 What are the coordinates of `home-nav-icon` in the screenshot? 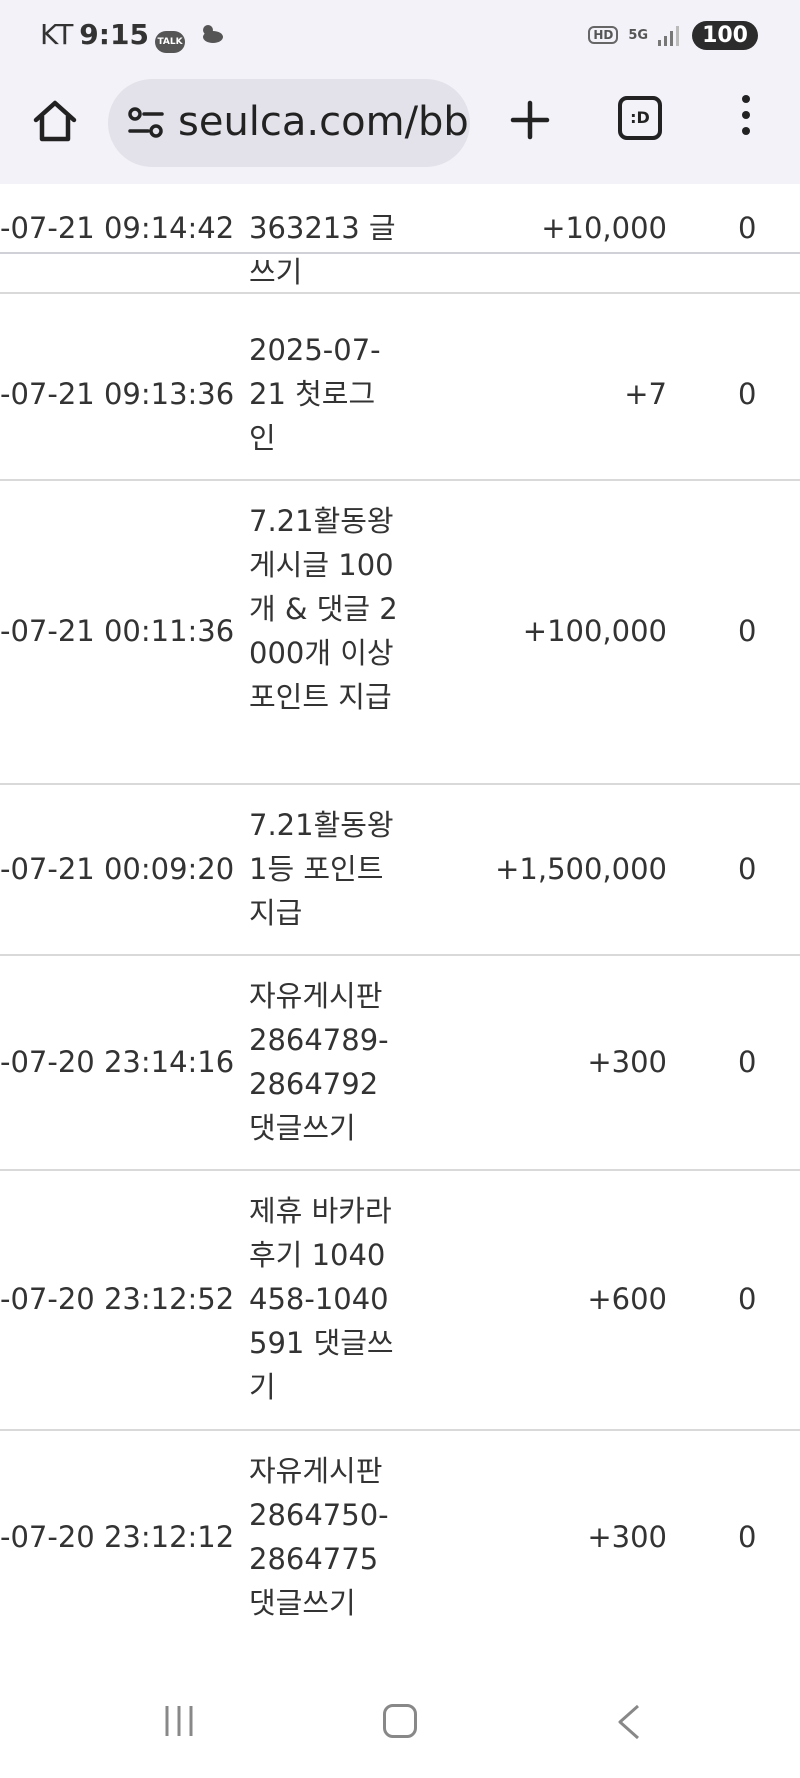 It's located at (400, 1721).